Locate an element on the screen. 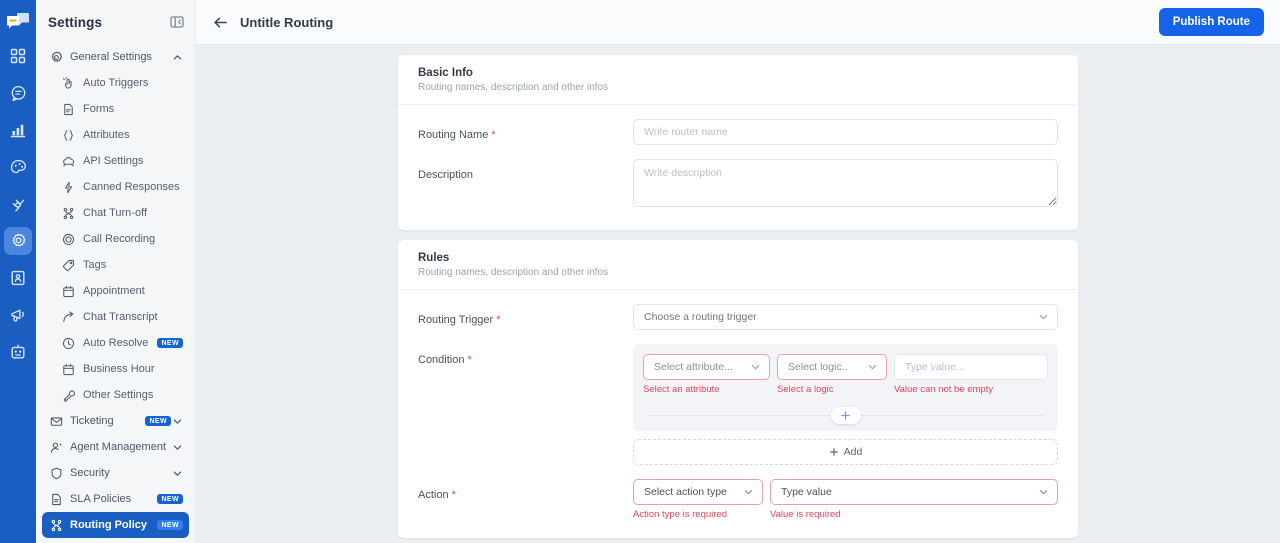 Image resolution: width=1280 pixels, height=543 pixels. sidebar-item-other-settings: Other Settings is located at coordinates (115, 395).